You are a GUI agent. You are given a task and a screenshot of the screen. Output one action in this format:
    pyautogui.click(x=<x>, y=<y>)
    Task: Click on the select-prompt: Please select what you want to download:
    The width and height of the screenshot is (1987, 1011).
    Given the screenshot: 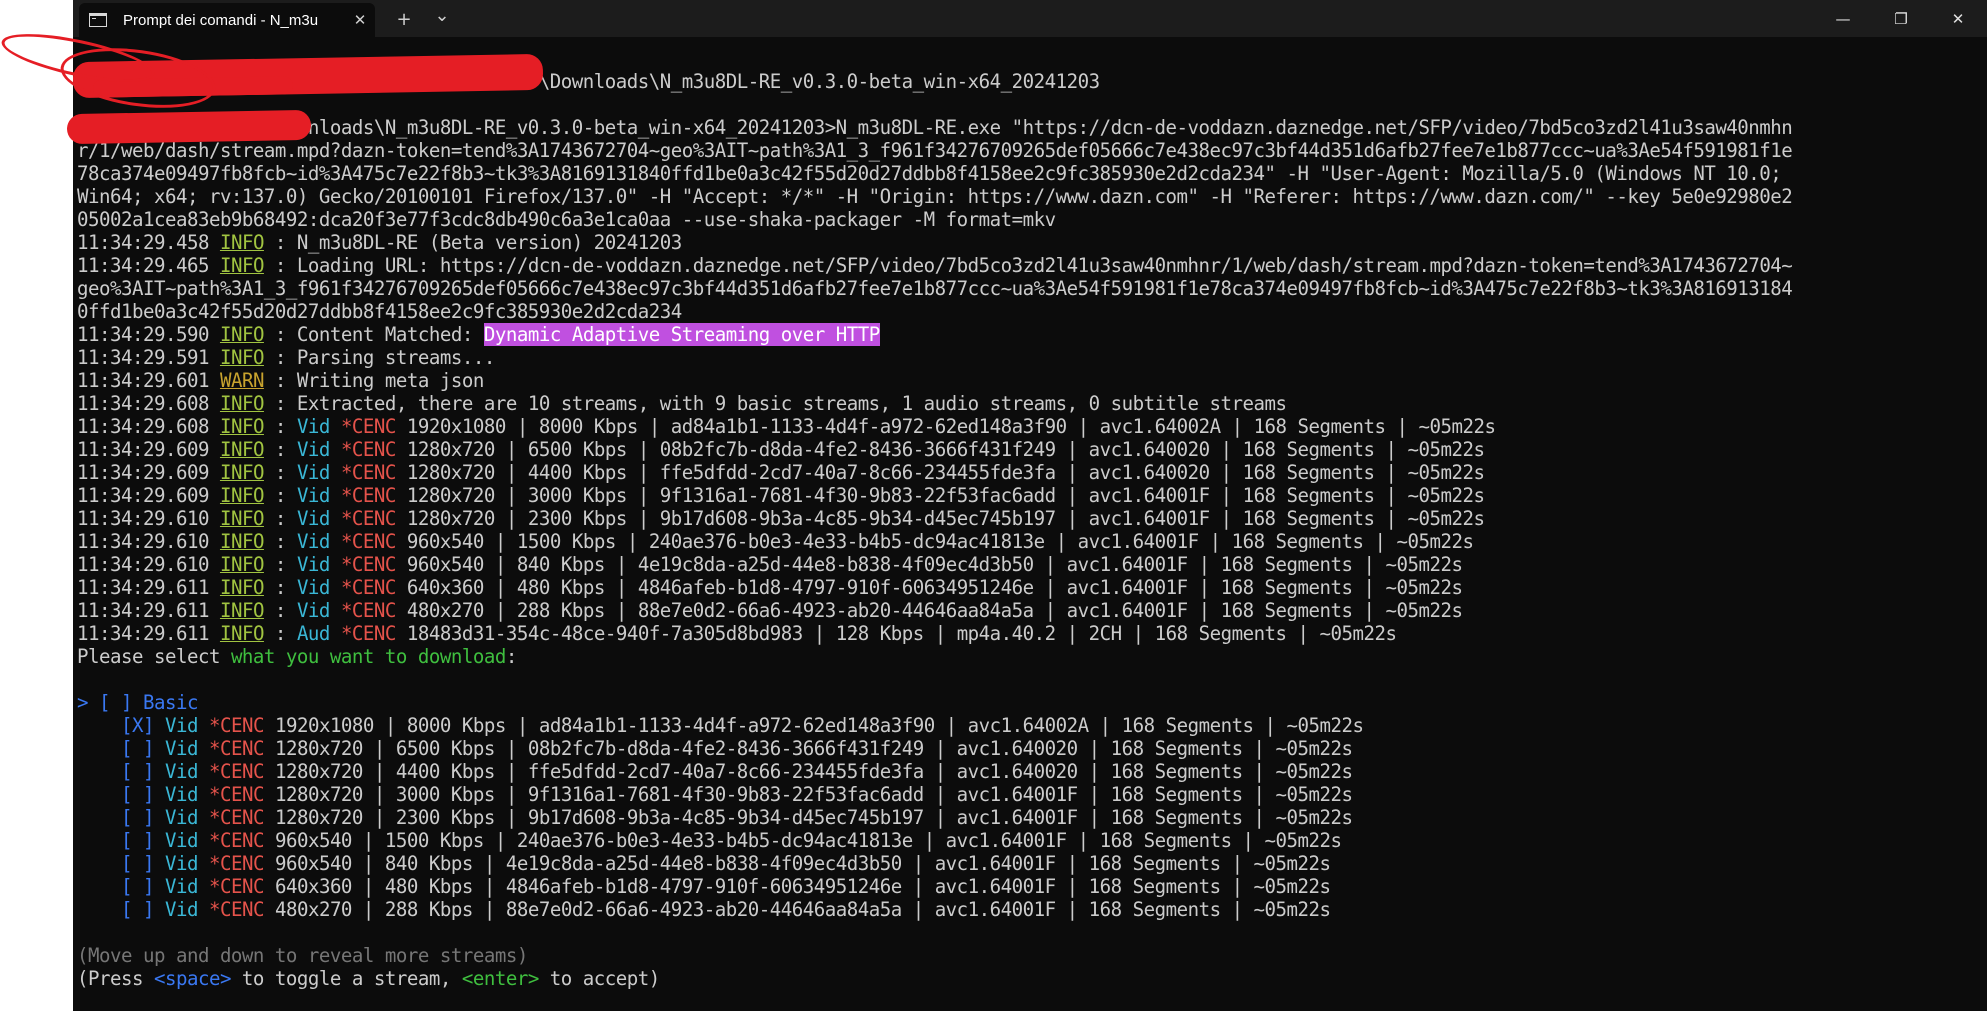 What is the action you would take?
    pyautogui.click(x=297, y=656)
    